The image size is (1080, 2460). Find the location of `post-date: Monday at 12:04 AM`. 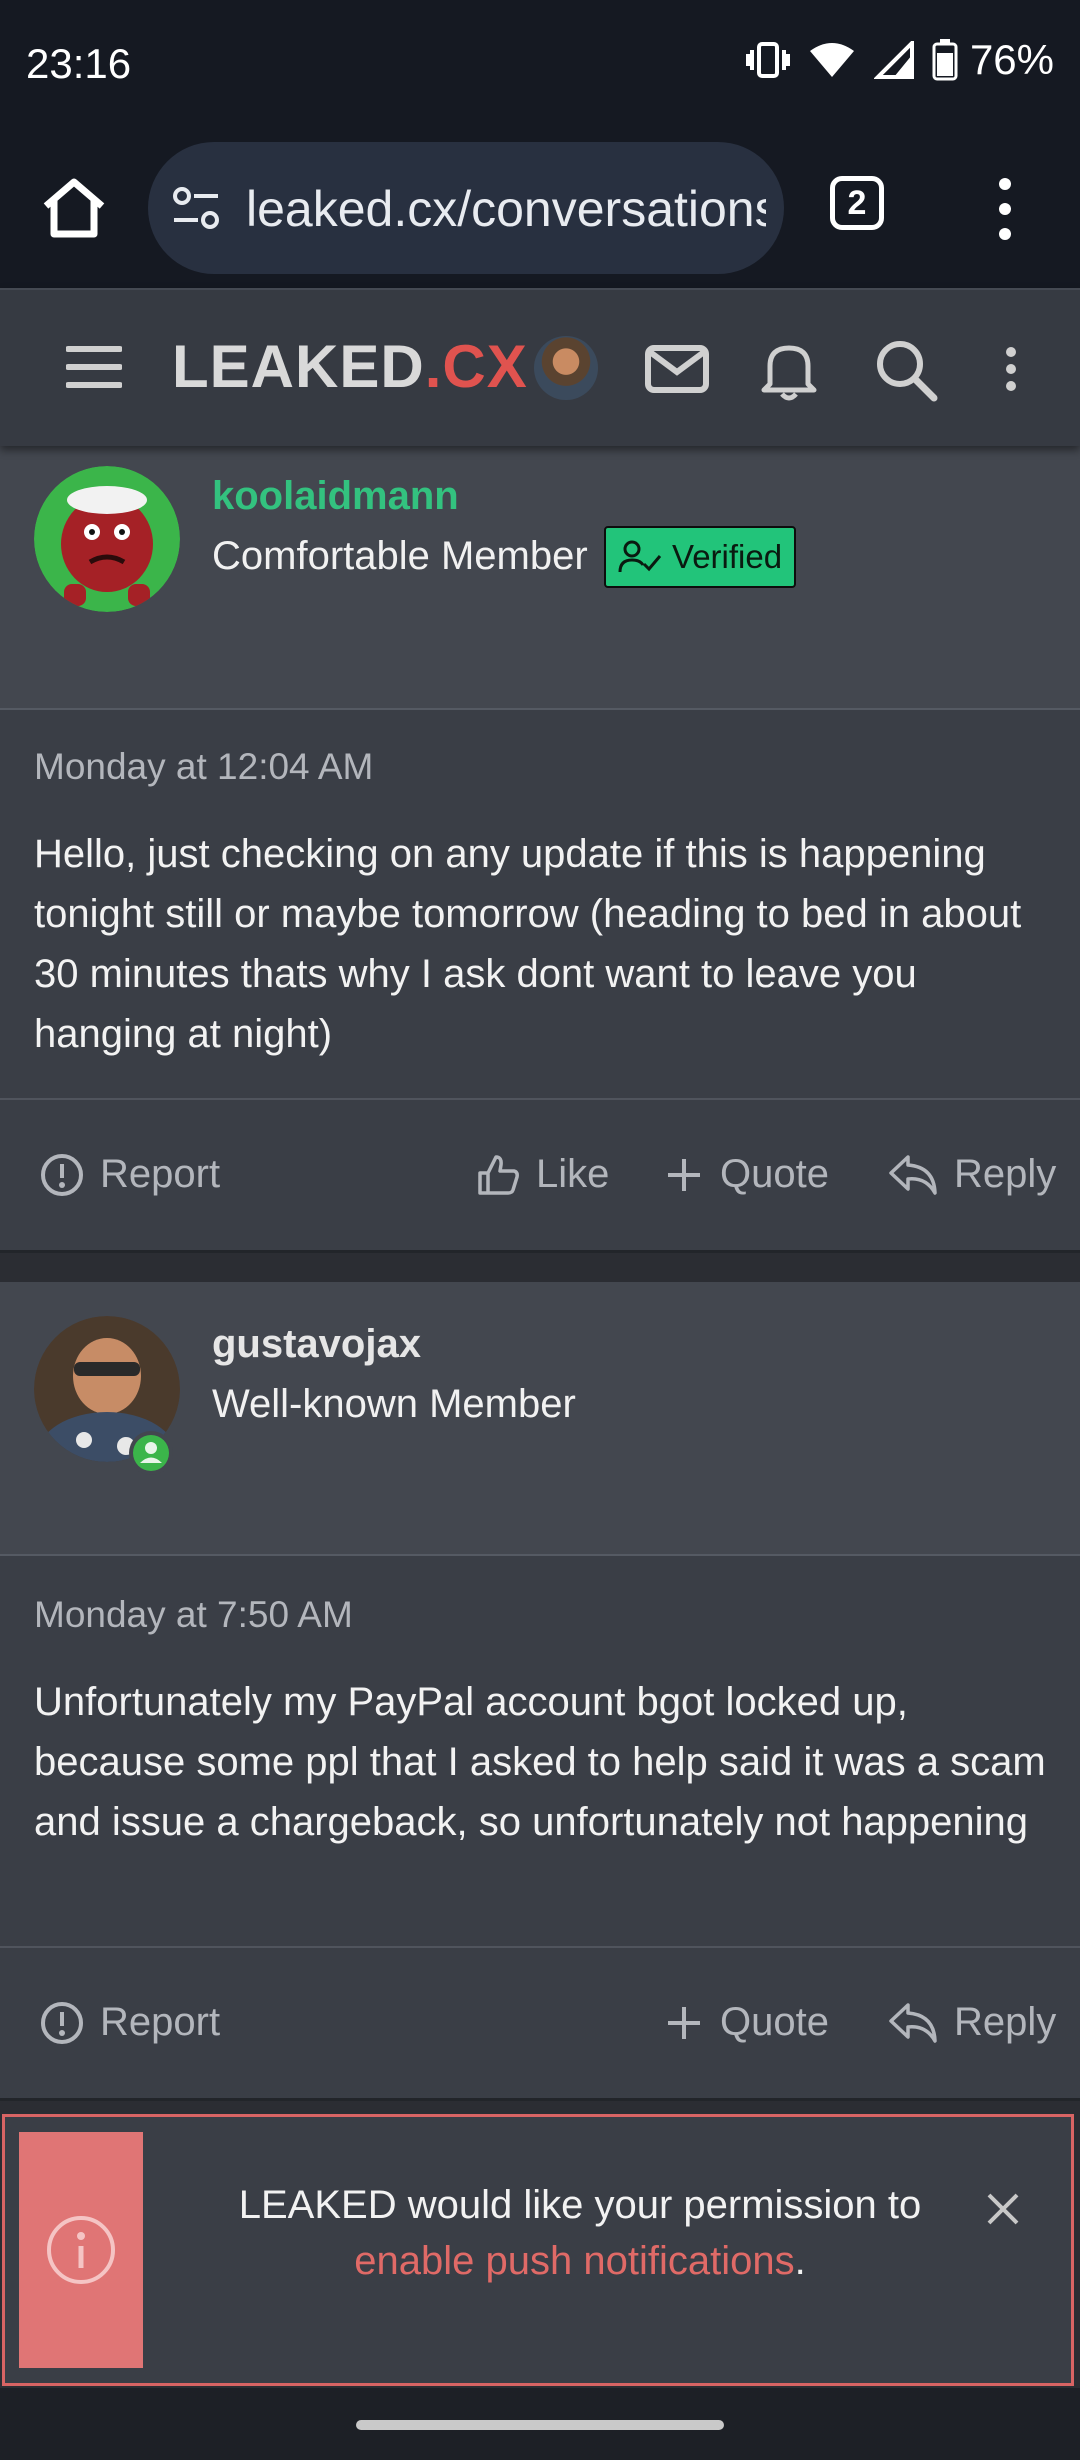

post-date: Monday at 12:04 AM is located at coordinates (203, 767).